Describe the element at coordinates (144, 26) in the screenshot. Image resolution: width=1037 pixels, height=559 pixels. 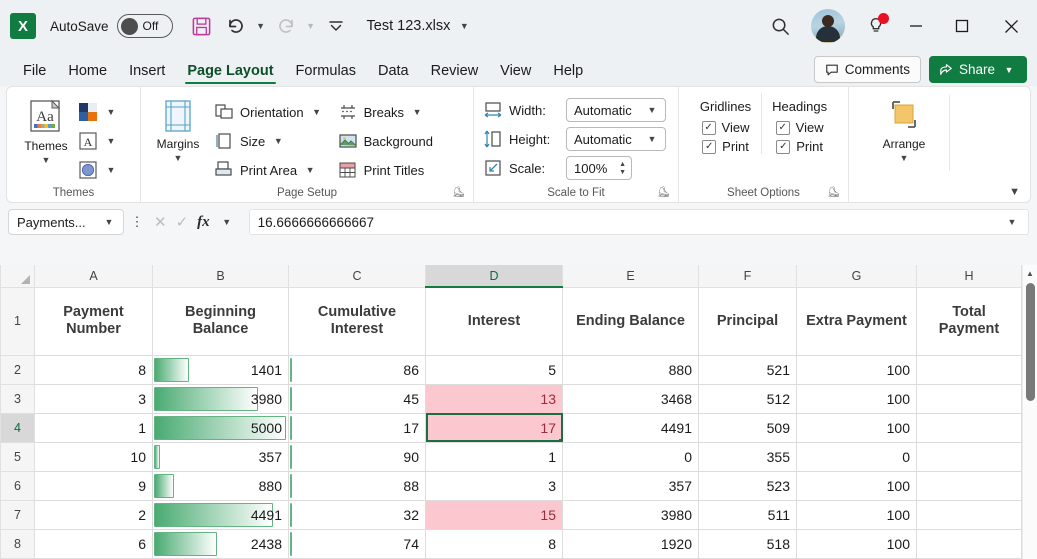
I see `autosave-toggle: Off` at that location.